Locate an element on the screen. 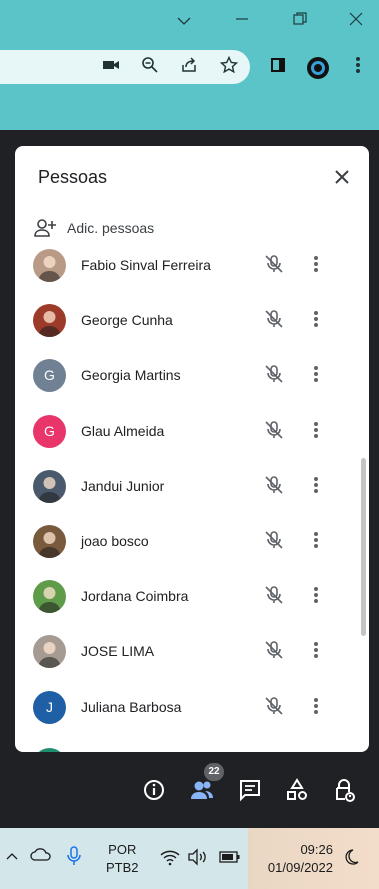  add-people-button: Adic. pessoas is located at coordinates (93, 228).